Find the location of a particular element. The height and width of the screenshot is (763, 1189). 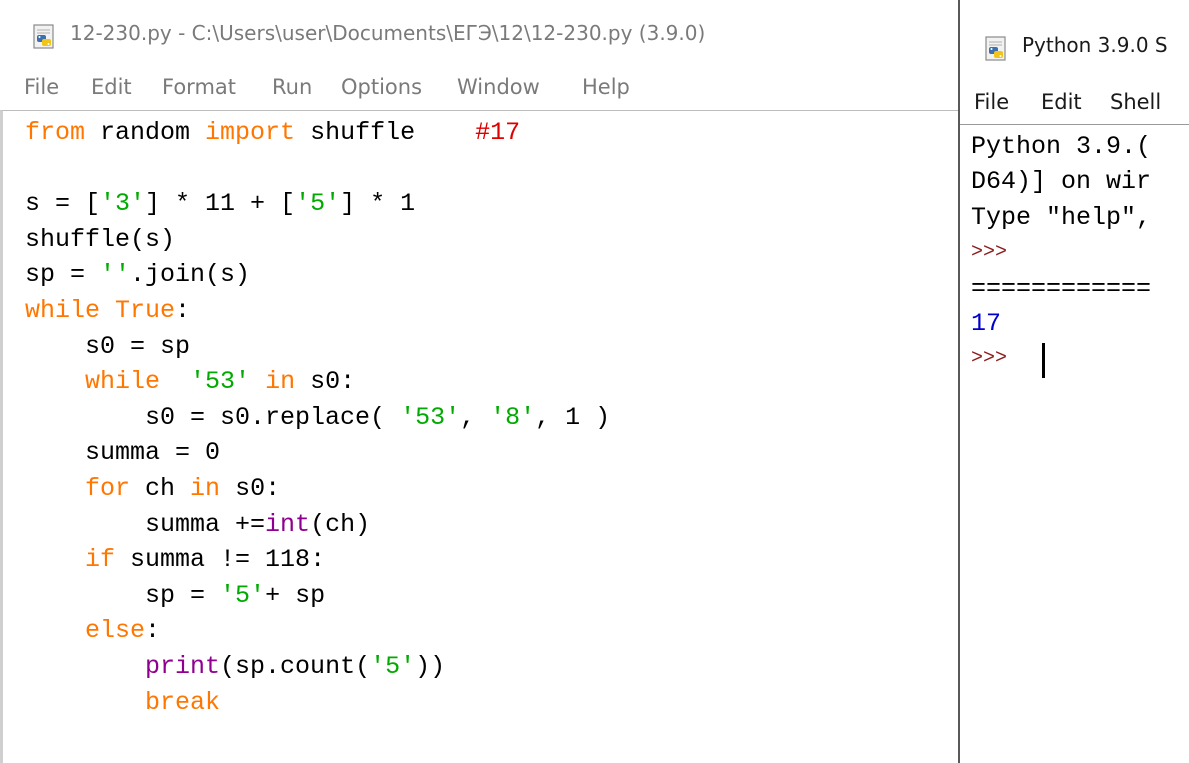

code-token: shuffle is located at coordinates (385, 132).